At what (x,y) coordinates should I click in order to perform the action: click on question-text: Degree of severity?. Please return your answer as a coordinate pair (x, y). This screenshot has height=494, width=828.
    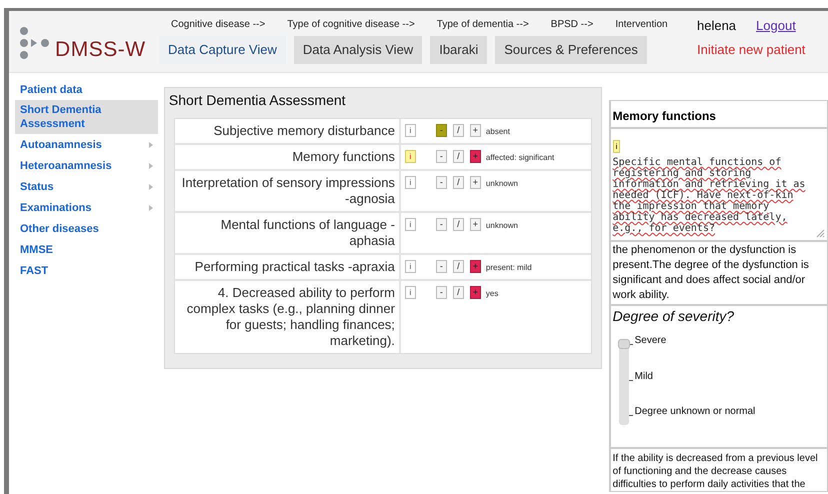
    Looking at the image, I should click on (674, 316).